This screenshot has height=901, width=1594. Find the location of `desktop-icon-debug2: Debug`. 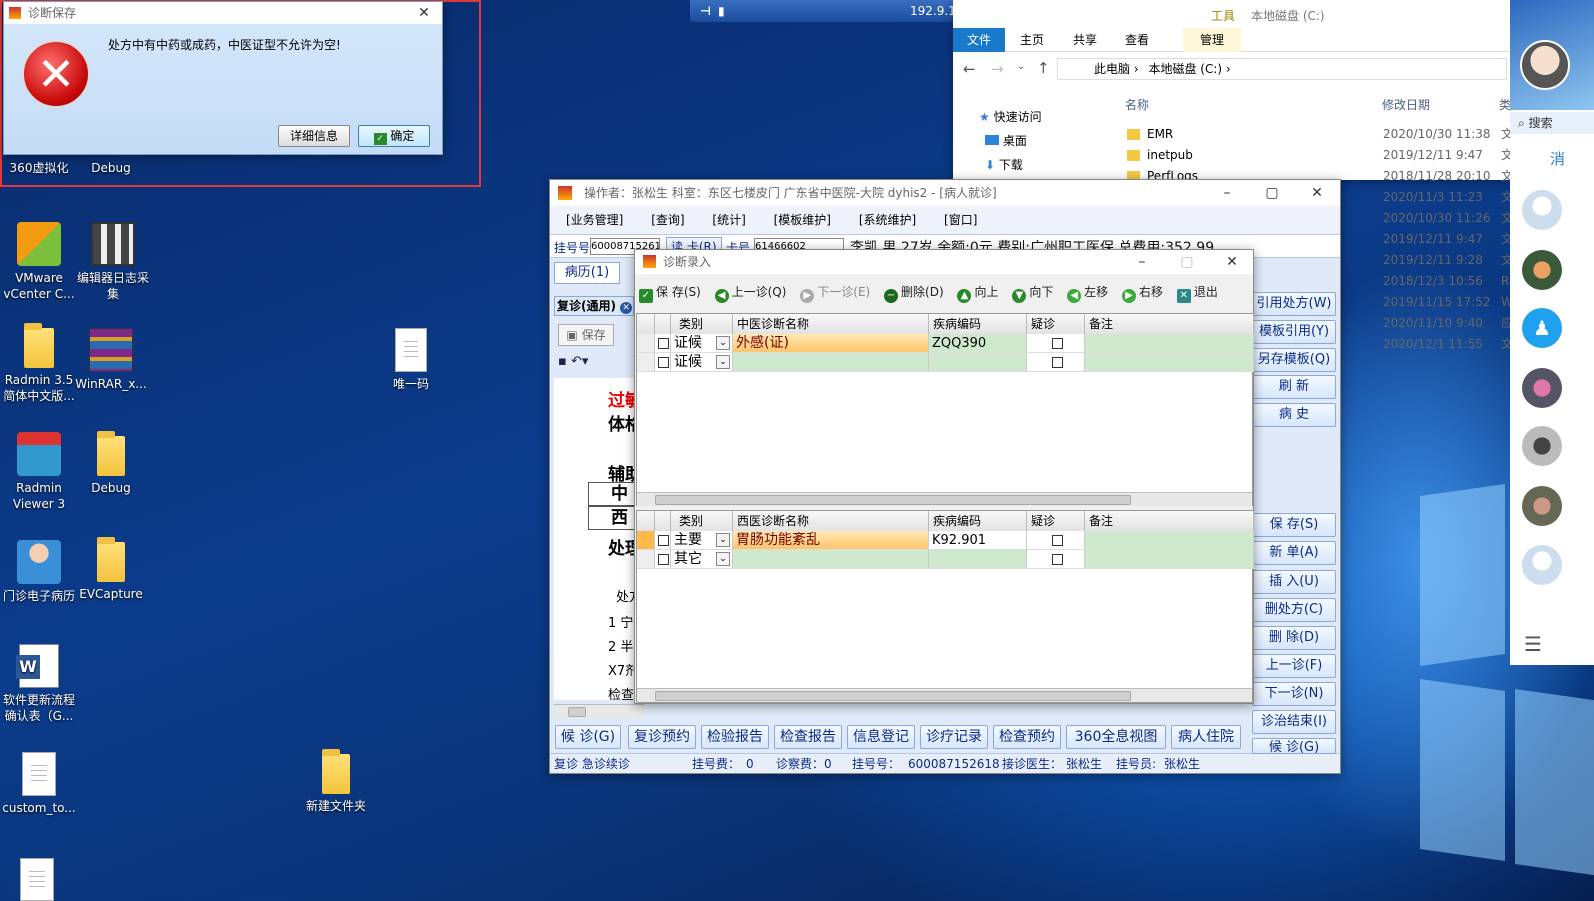

desktop-icon-debug2: Debug is located at coordinates (111, 463).